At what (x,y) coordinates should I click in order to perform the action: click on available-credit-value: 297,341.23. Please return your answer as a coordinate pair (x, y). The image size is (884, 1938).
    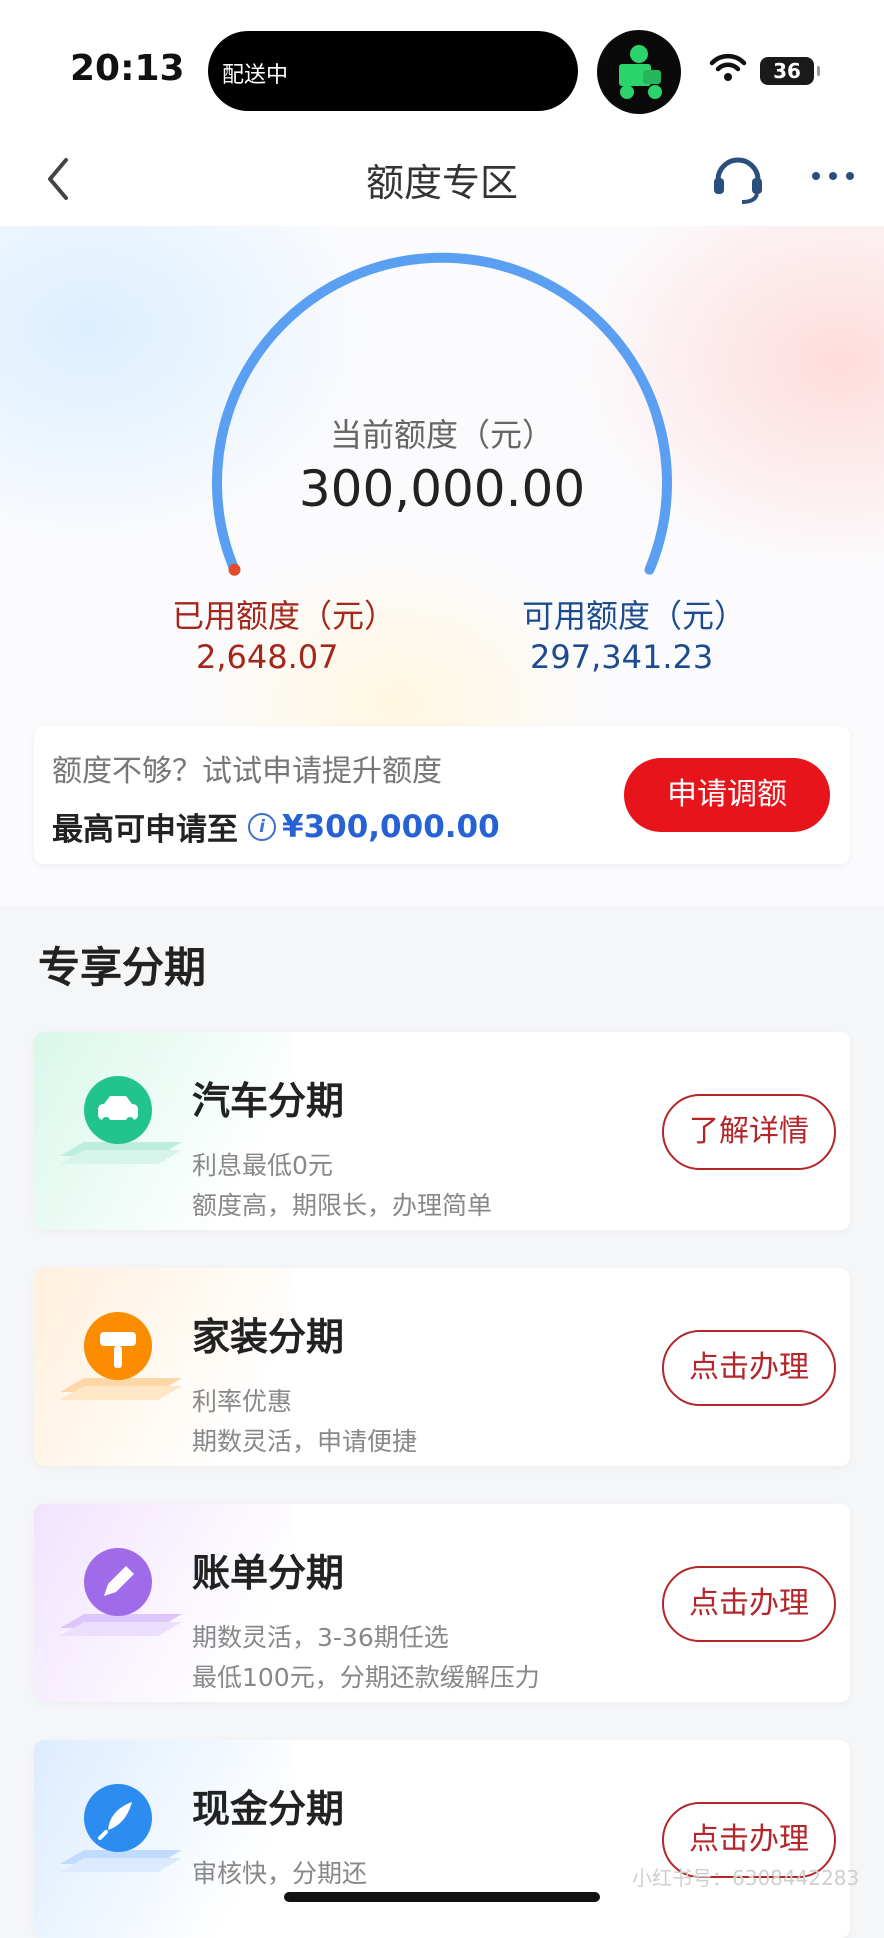
    Looking at the image, I should click on (622, 657).